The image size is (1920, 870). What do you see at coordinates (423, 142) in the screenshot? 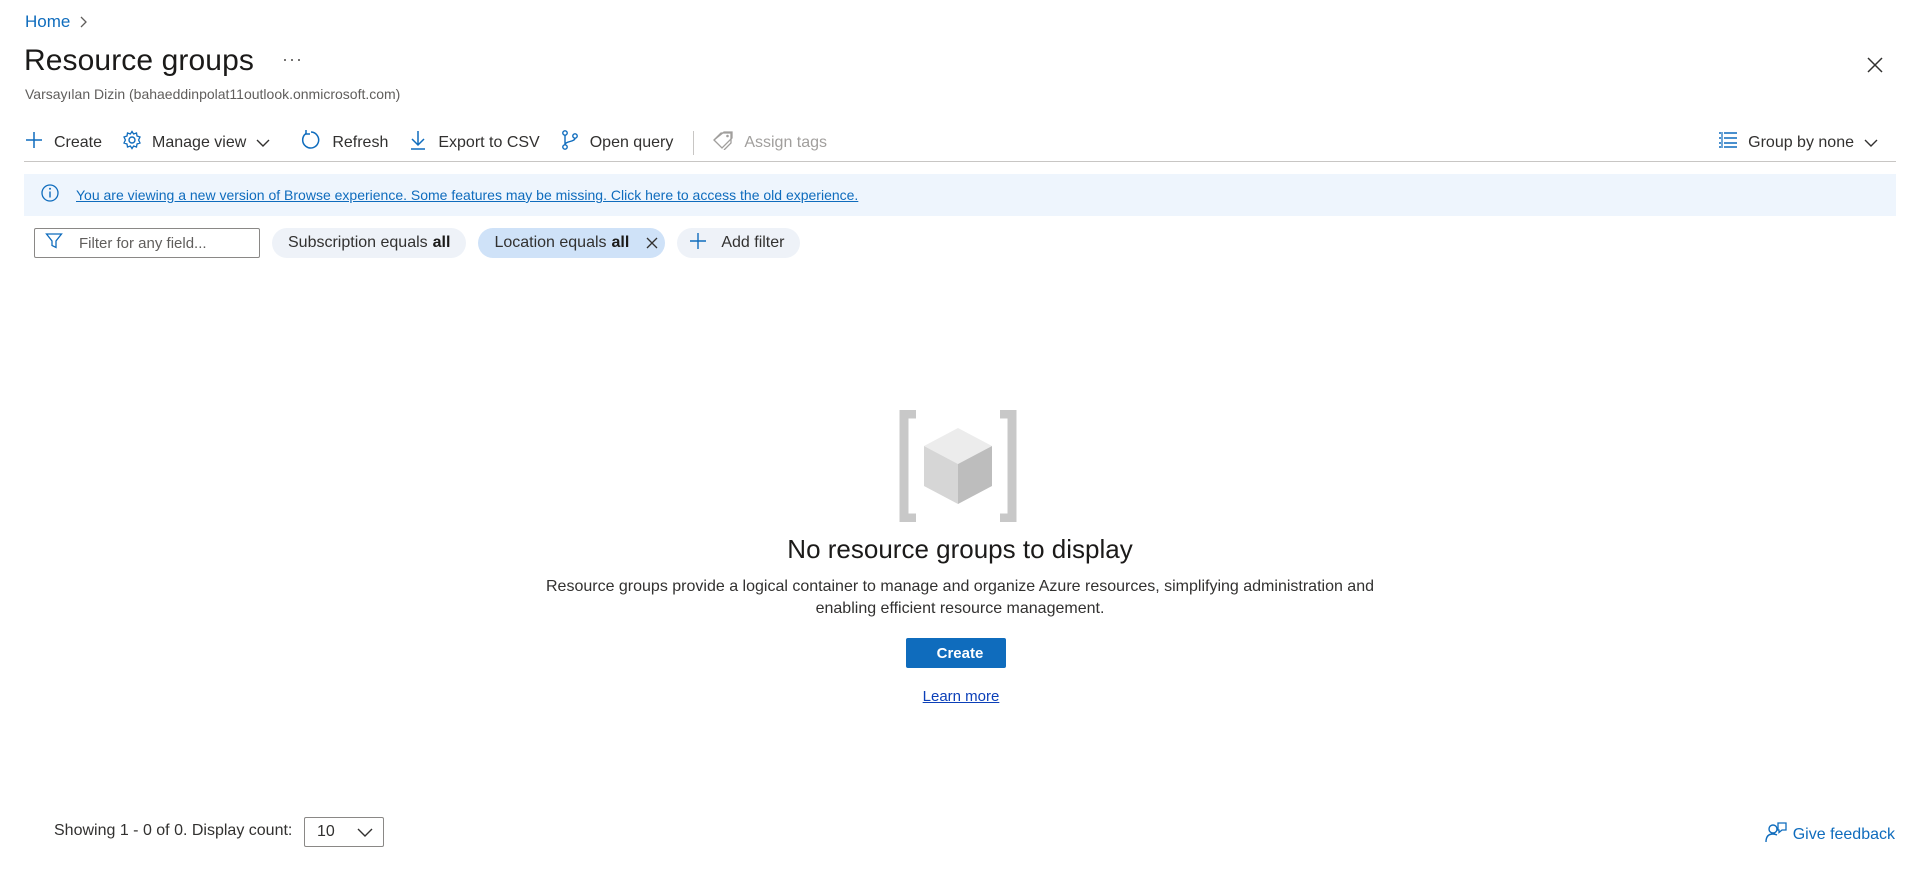
I see `download-icon` at bounding box center [423, 142].